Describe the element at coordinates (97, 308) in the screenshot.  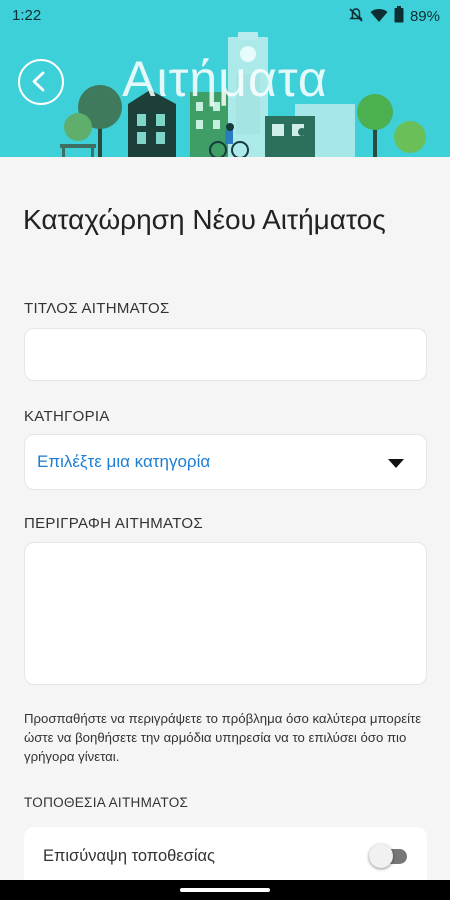
I see `title-label: ΤΙΤΛΟΣ ΑΙΤΗΜΑΤΟΣ` at that location.